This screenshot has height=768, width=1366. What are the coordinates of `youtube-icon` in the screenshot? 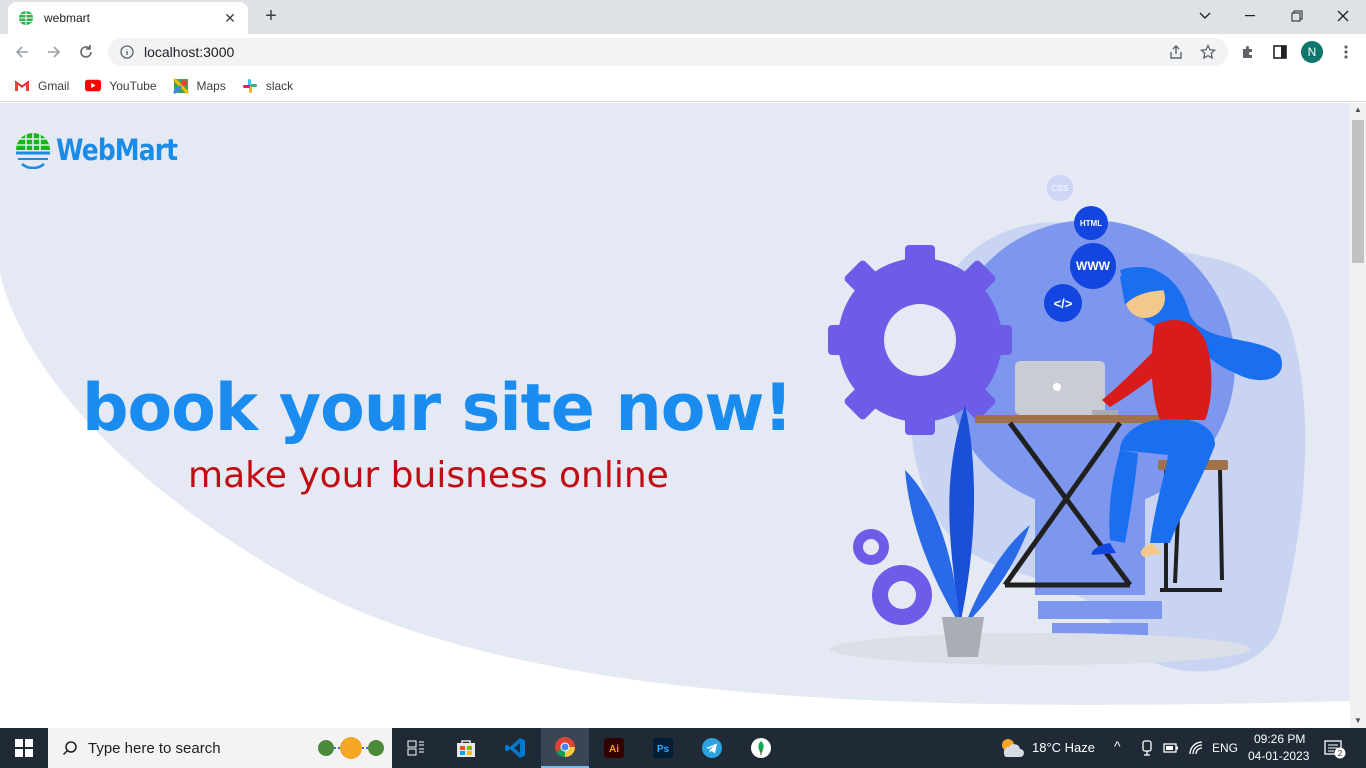 It's located at (93, 86).